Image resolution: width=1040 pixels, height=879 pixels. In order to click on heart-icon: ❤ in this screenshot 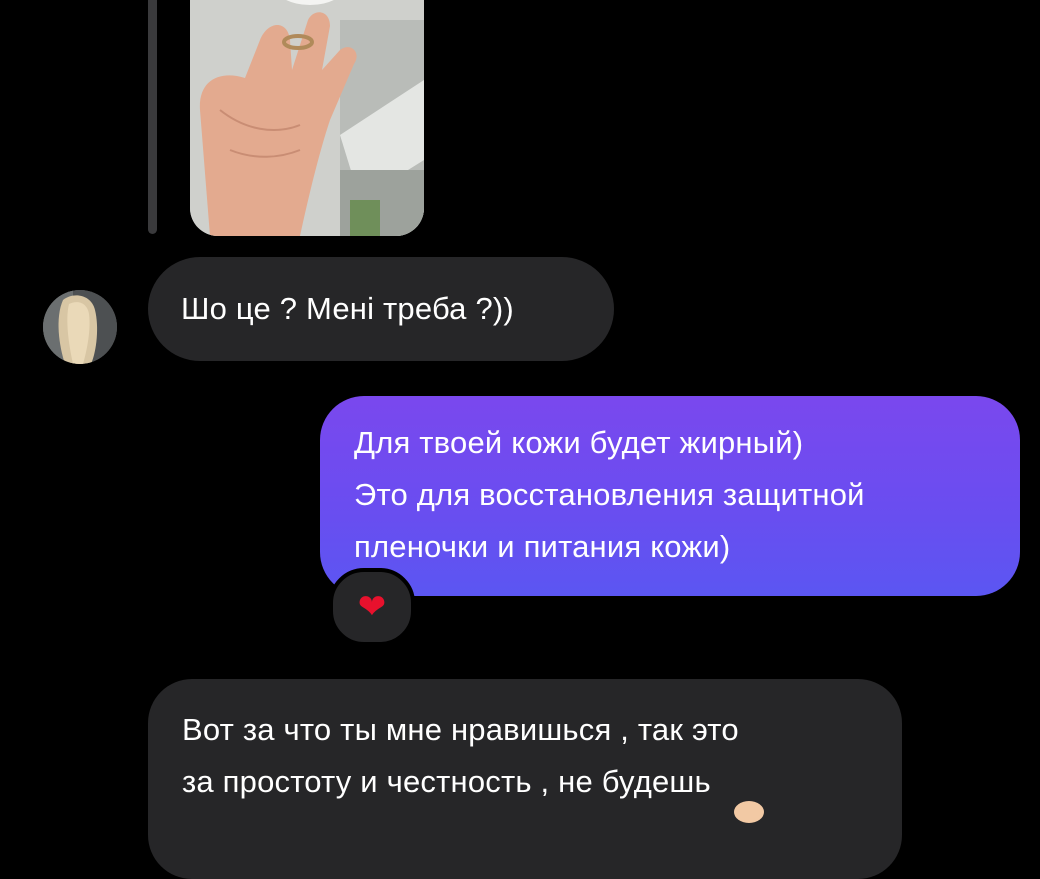, I will do `click(372, 607)`.